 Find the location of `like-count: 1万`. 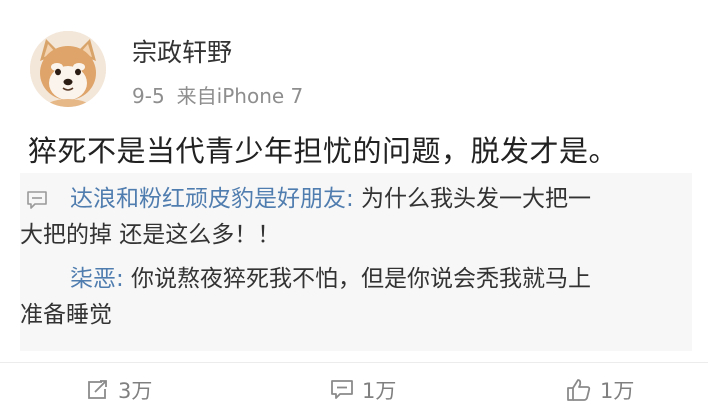

like-count: 1万 is located at coordinates (617, 391).